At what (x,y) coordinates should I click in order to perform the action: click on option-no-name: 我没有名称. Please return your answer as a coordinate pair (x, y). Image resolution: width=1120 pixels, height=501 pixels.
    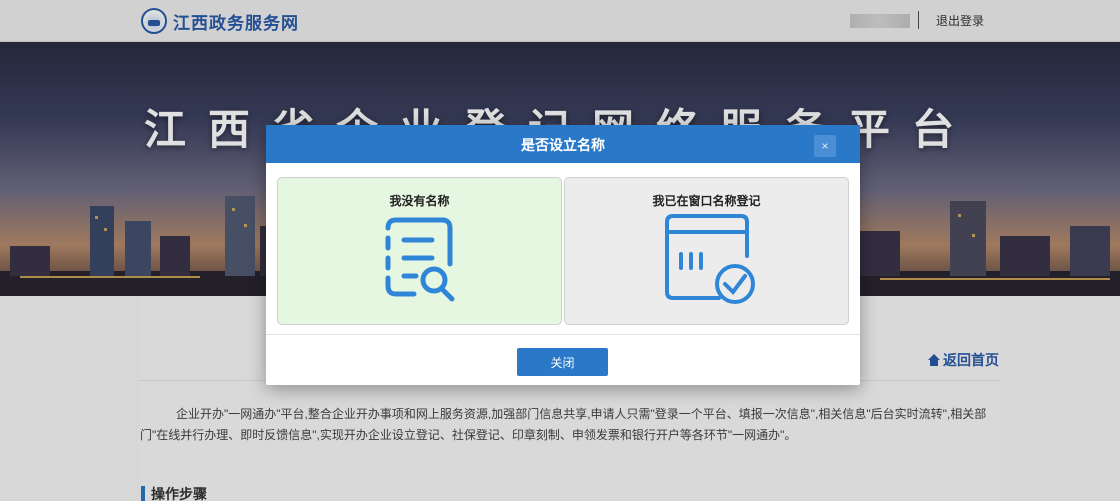
    Looking at the image, I should click on (419, 251).